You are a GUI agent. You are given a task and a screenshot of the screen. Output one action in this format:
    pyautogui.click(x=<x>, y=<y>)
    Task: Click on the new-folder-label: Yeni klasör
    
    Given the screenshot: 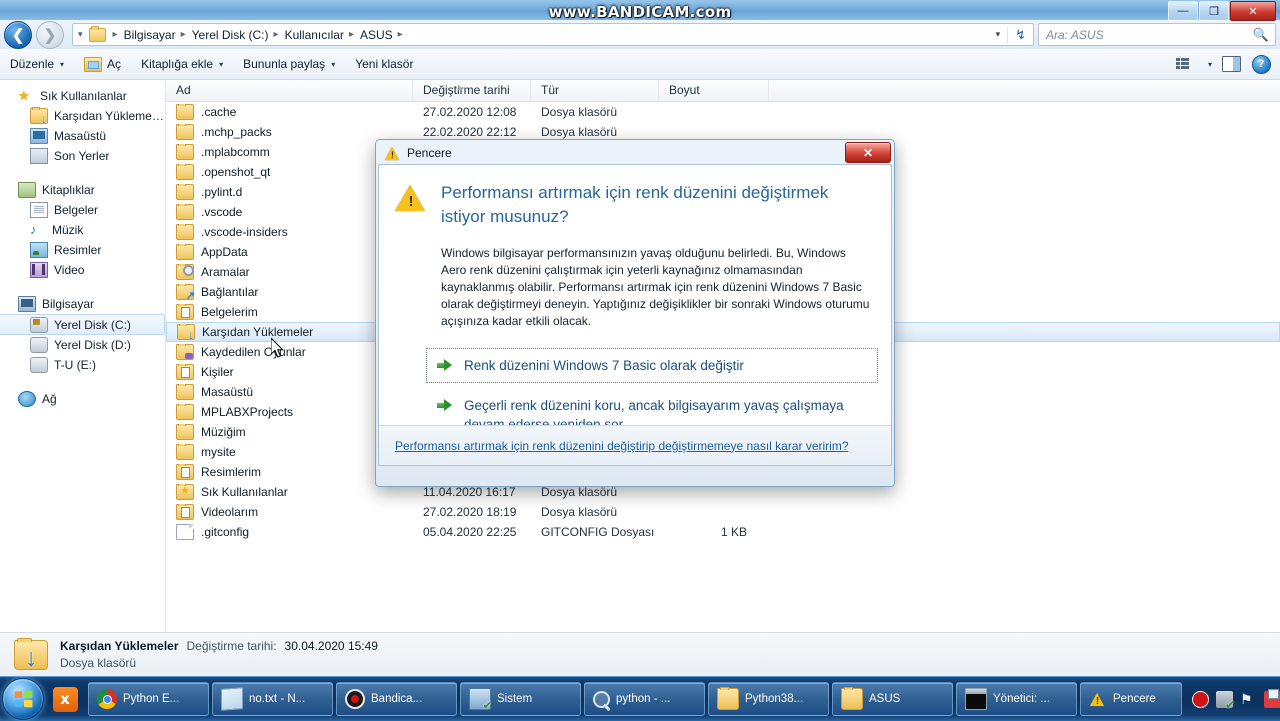 What is the action you would take?
    pyautogui.click(x=384, y=64)
    